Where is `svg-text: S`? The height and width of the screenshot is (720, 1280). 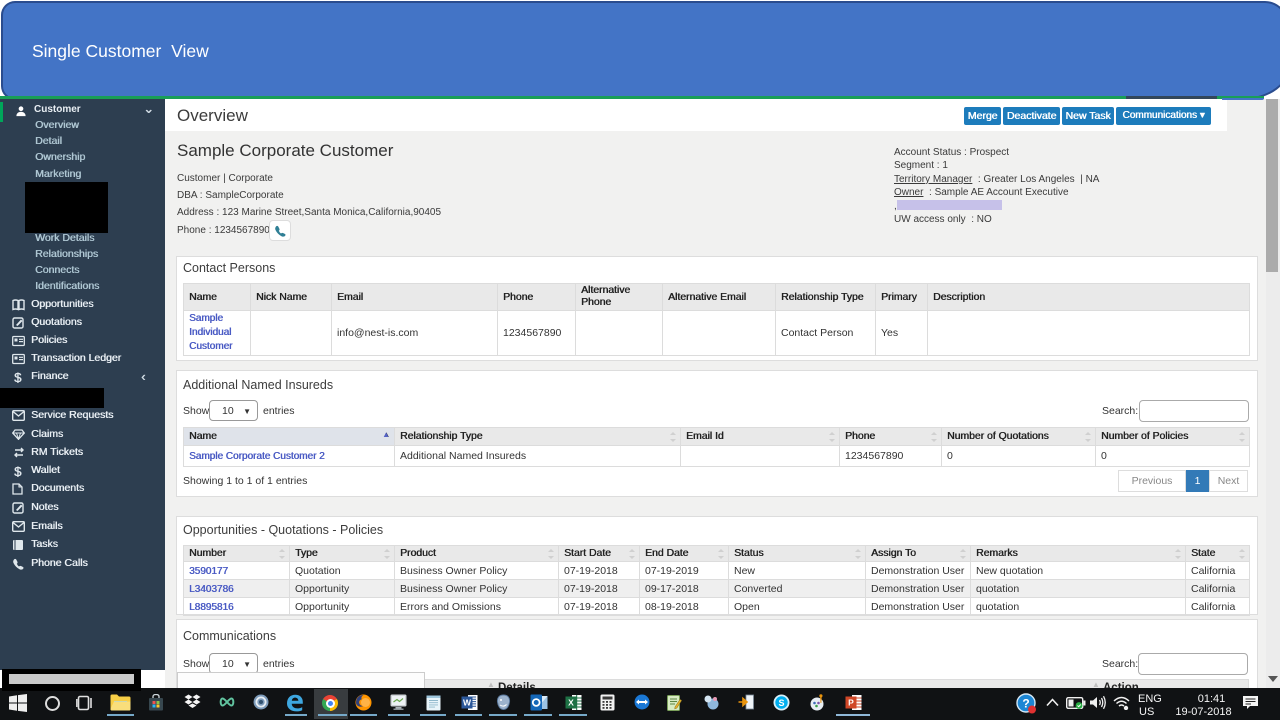 svg-text: S is located at coordinates (781, 703).